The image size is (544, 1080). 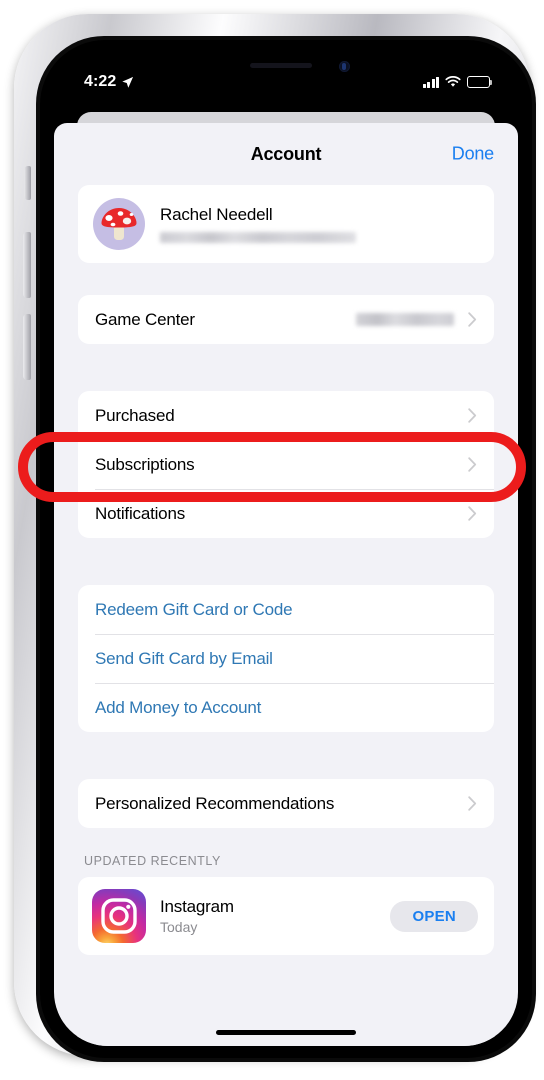 I want to click on row-send-gift-card: Send Gift Card by Email, so click(x=286, y=658).